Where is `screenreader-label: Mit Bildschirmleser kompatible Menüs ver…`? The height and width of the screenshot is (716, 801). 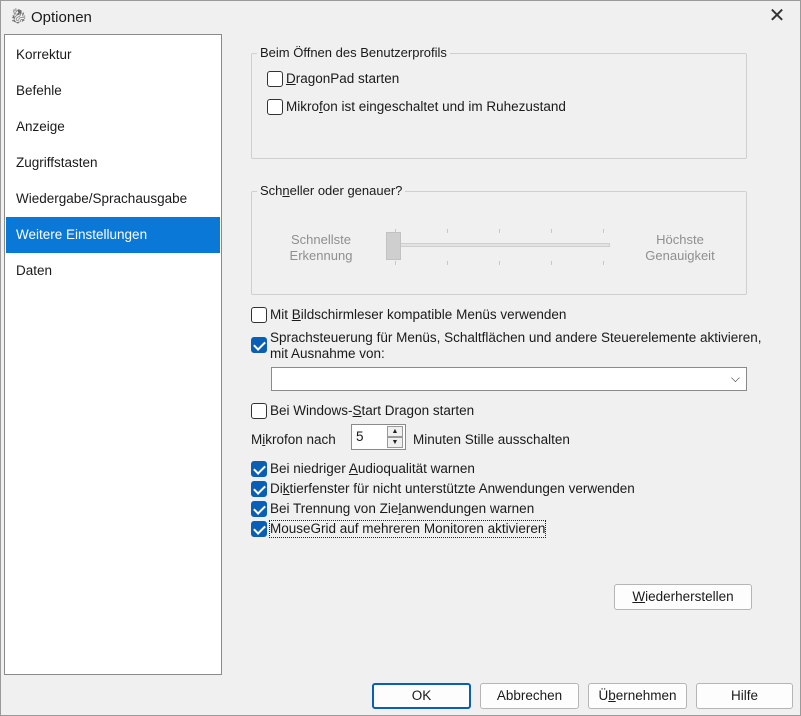 screenreader-label: Mit Bildschirmleser kompatible Menüs ver… is located at coordinates (418, 314).